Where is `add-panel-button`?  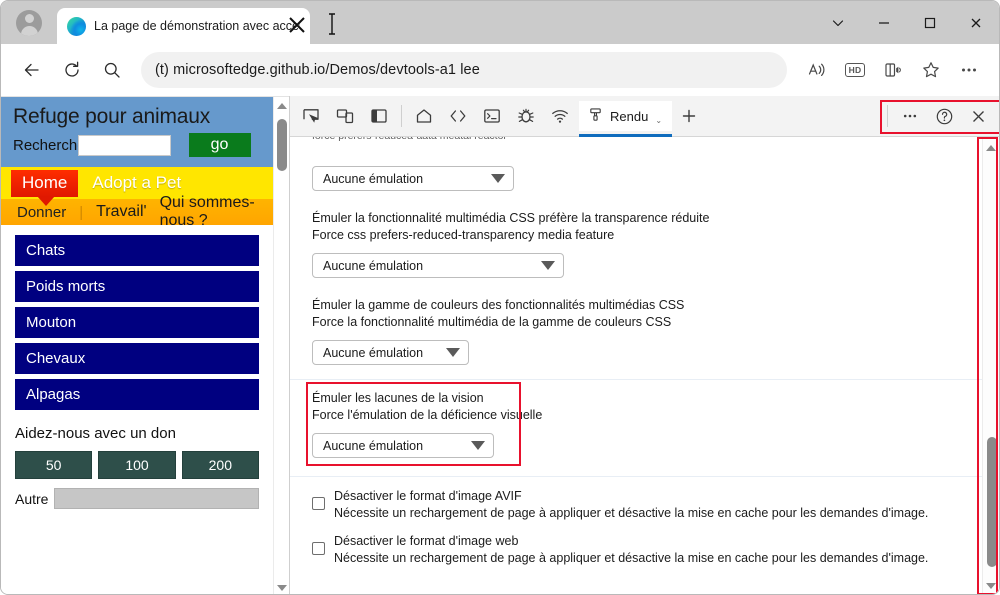 add-panel-button is located at coordinates (689, 116).